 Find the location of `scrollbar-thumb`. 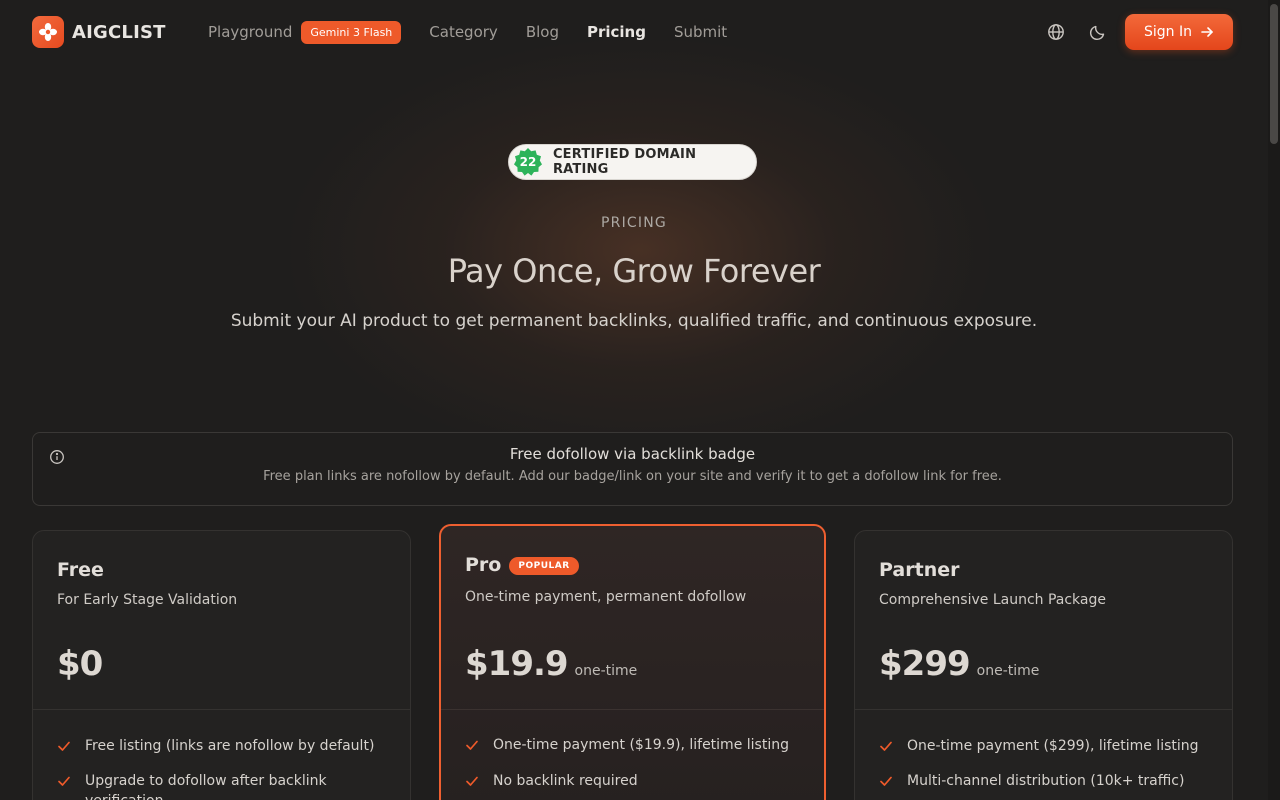

scrollbar-thumb is located at coordinates (1274, 74).